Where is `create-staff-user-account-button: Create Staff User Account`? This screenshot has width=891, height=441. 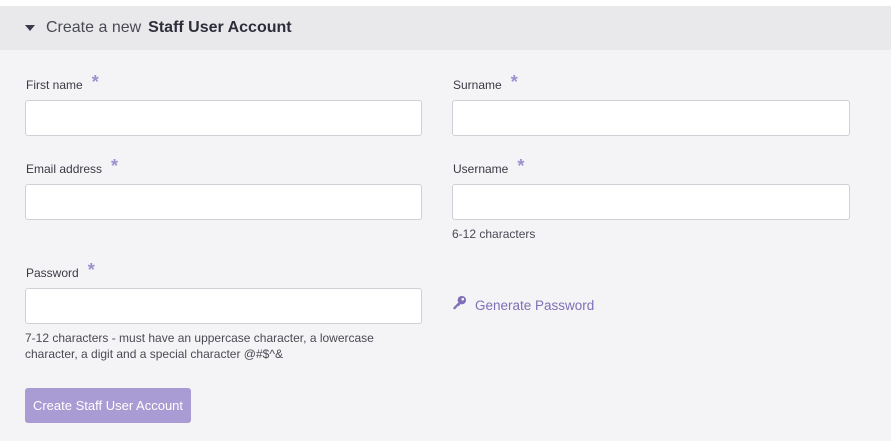 create-staff-user-account-button: Create Staff User Account is located at coordinates (108, 405).